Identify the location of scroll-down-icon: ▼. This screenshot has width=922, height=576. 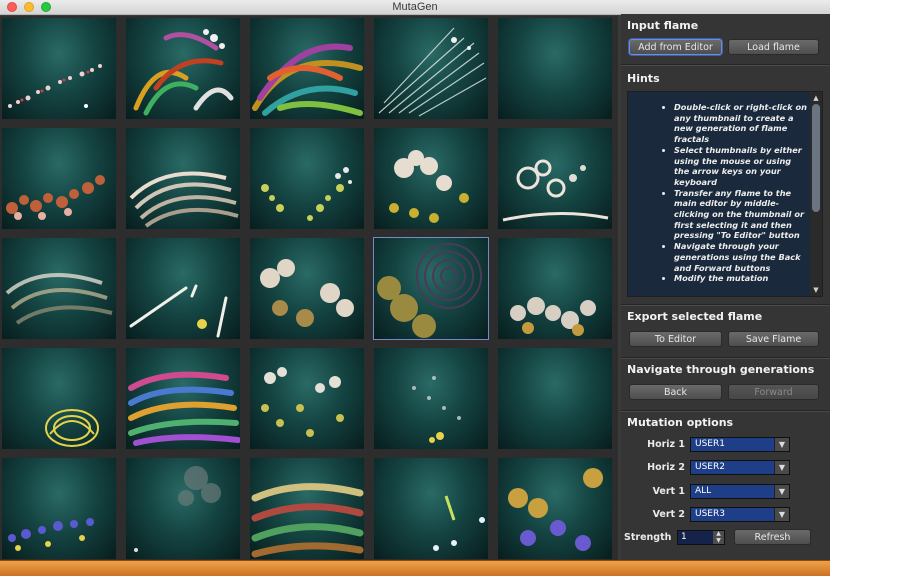
(816, 290).